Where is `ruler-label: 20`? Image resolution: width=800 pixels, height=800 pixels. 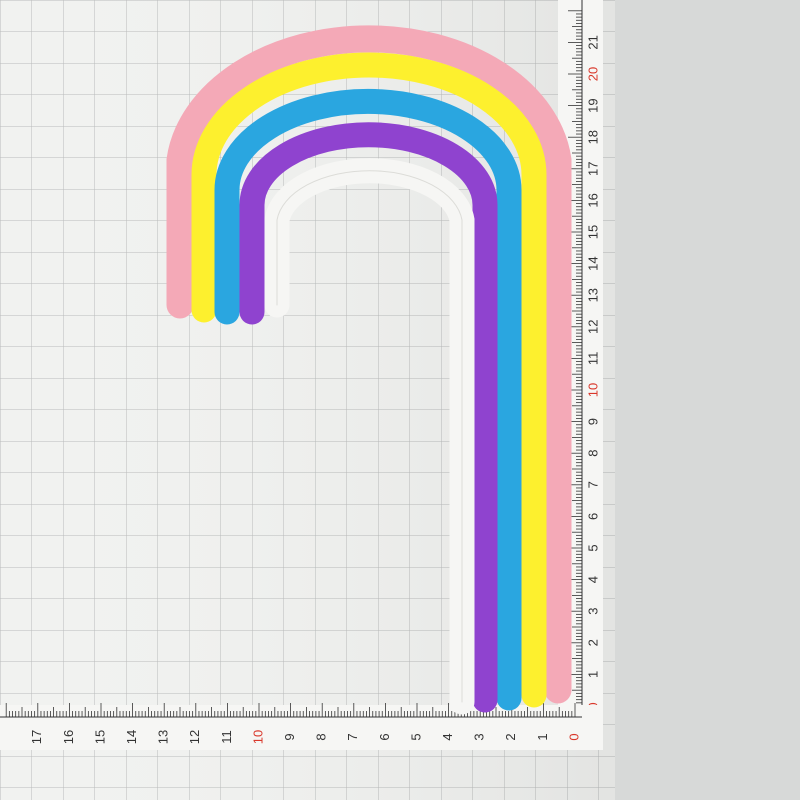 ruler-label: 20 is located at coordinates (592, 74).